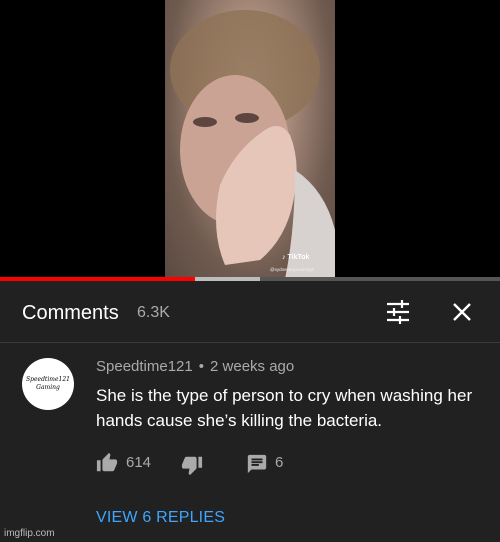  I want to click on close-icon, so click(462, 312).